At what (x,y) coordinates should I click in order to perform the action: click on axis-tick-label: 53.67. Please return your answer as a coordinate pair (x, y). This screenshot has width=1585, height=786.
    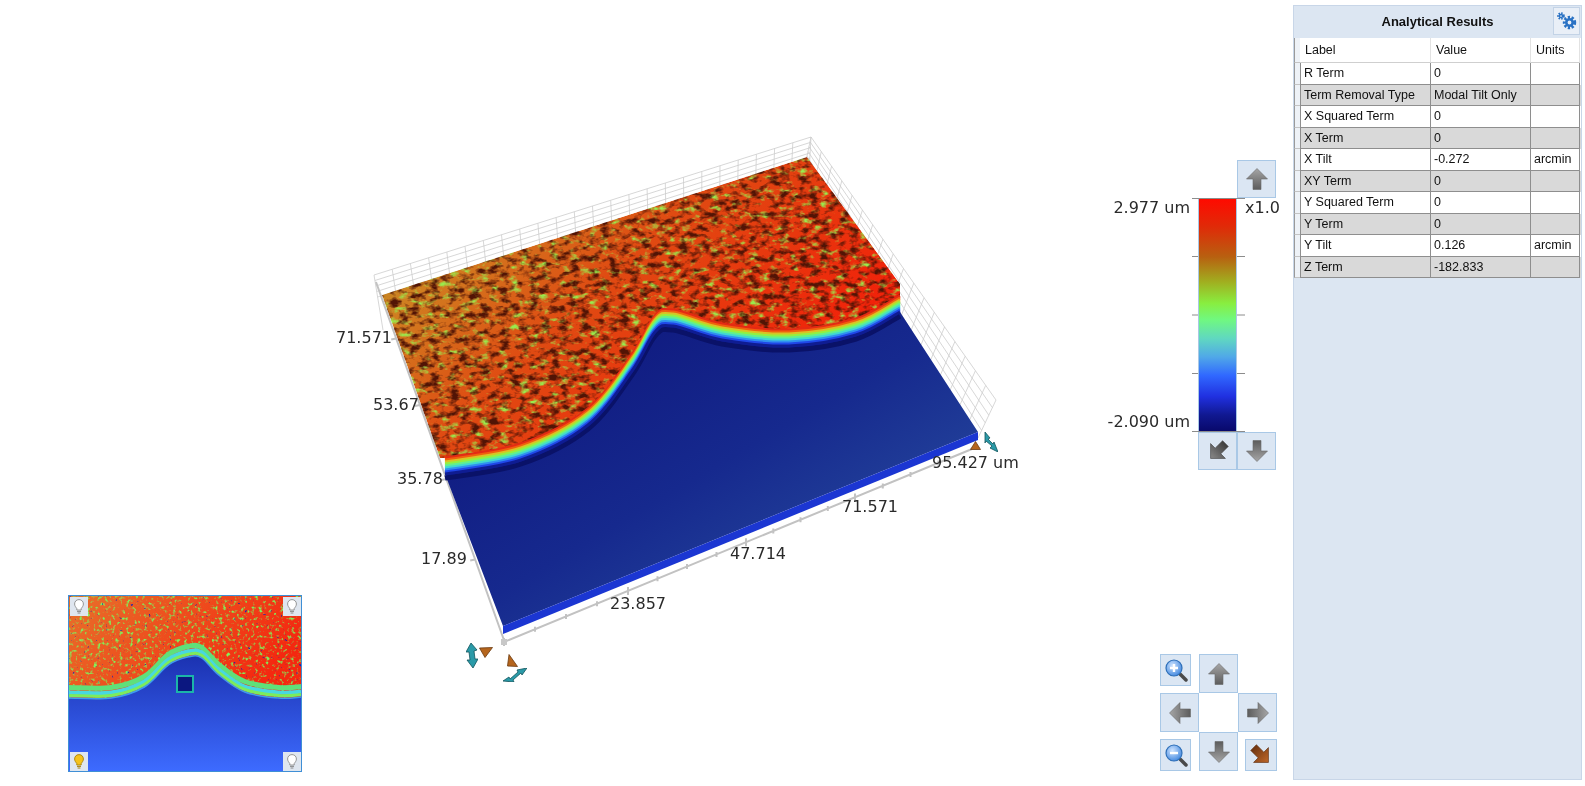
    Looking at the image, I should click on (396, 405).